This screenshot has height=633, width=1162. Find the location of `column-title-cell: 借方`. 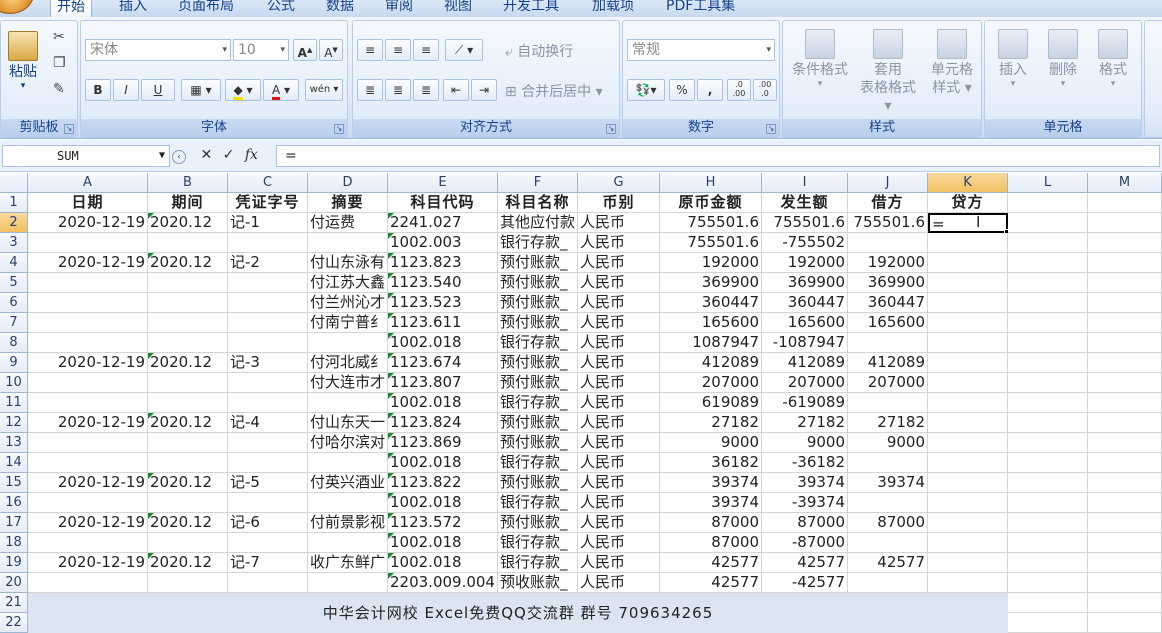

column-title-cell: 借方 is located at coordinates (888, 203).